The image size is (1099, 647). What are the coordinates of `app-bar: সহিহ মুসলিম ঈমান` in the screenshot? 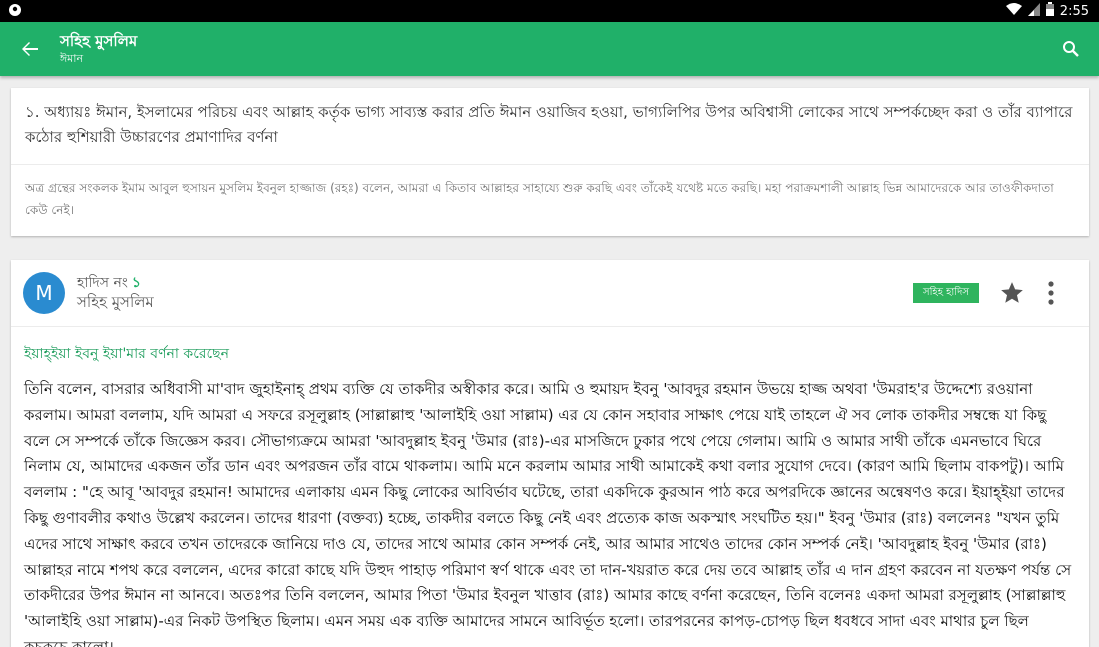 It's located at (549, 49).